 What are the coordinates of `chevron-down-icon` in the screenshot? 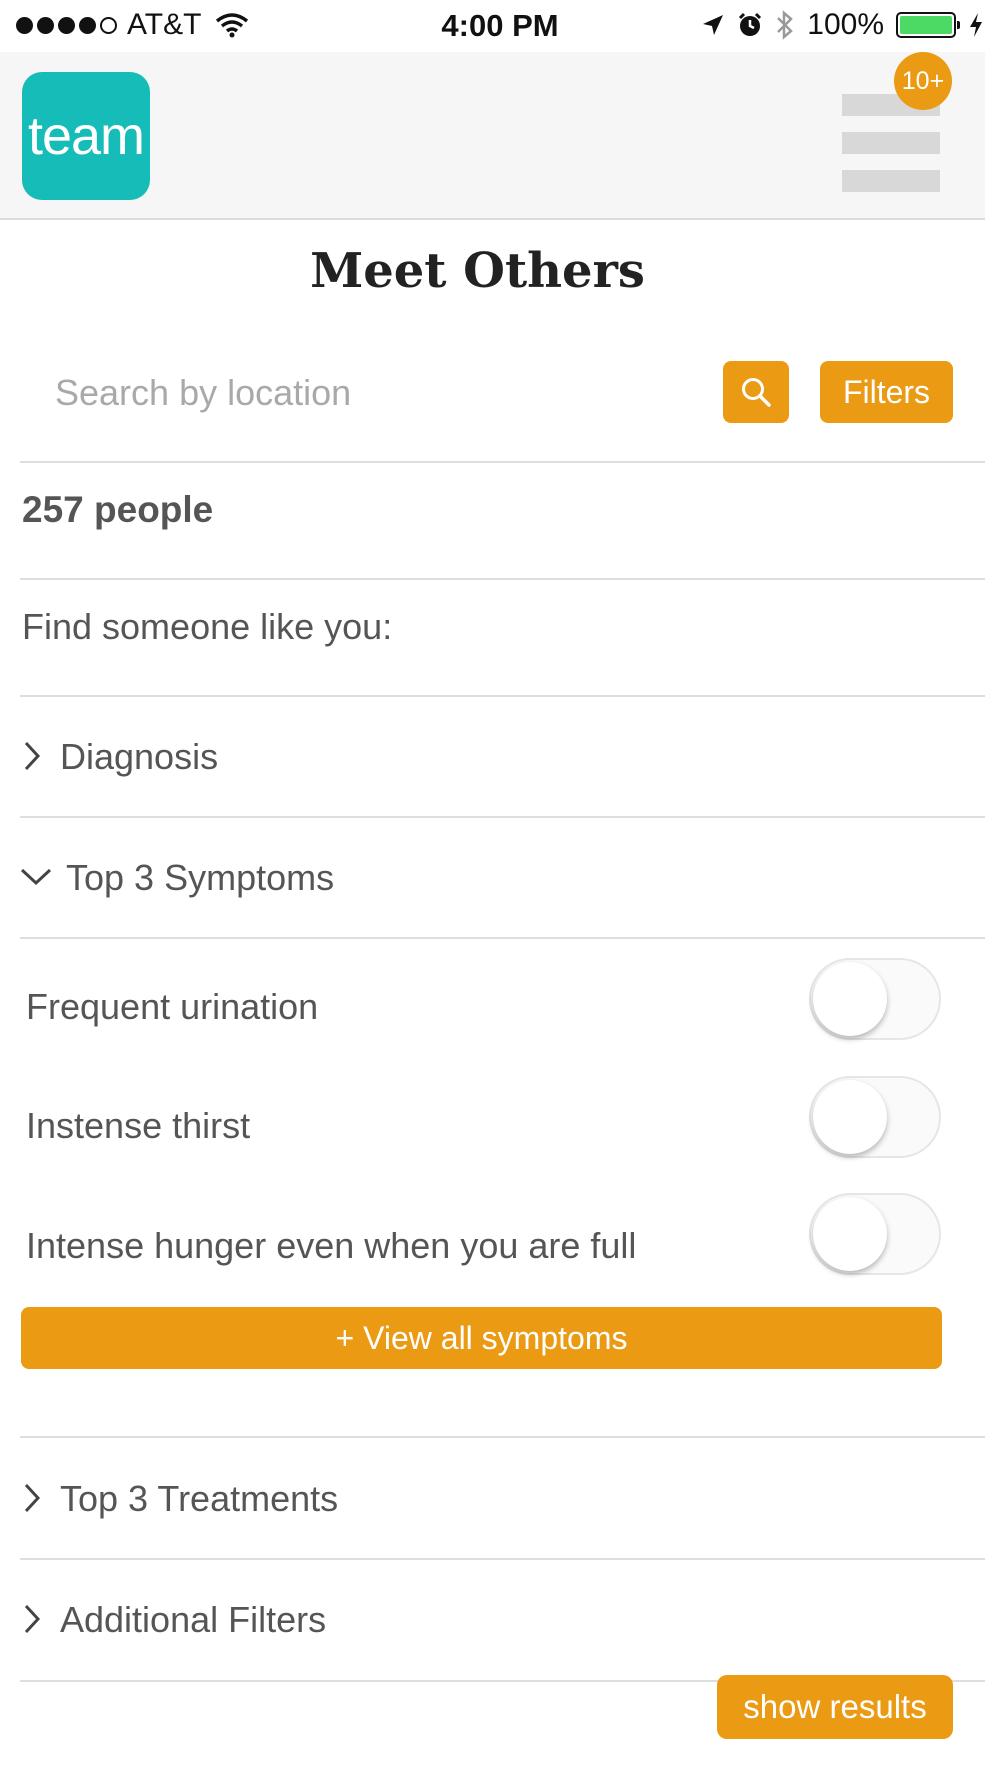 It's located at (36, 877).